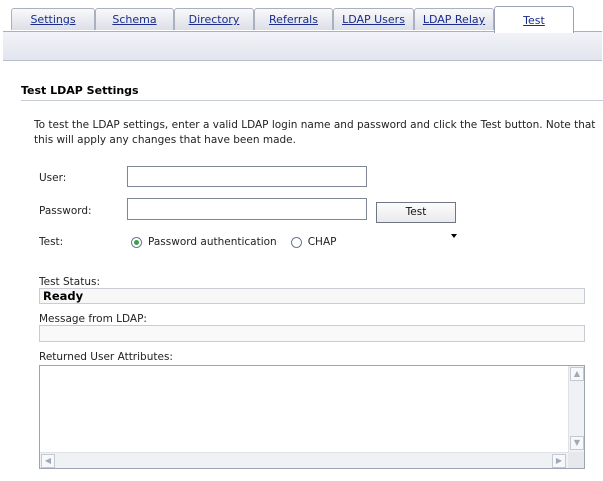  I want to click on returned-attributes-label: Returned User Attributes:, so click(106, 357).